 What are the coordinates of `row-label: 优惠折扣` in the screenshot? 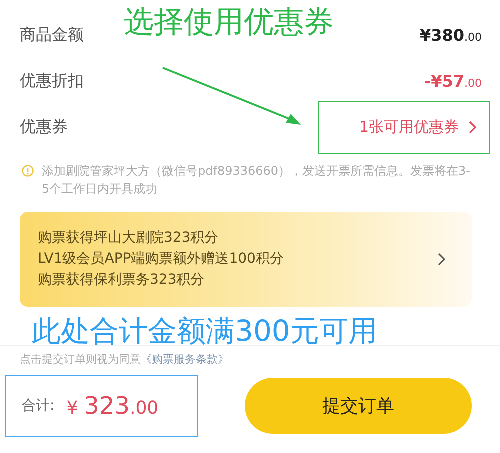 It's located at (52, 81).